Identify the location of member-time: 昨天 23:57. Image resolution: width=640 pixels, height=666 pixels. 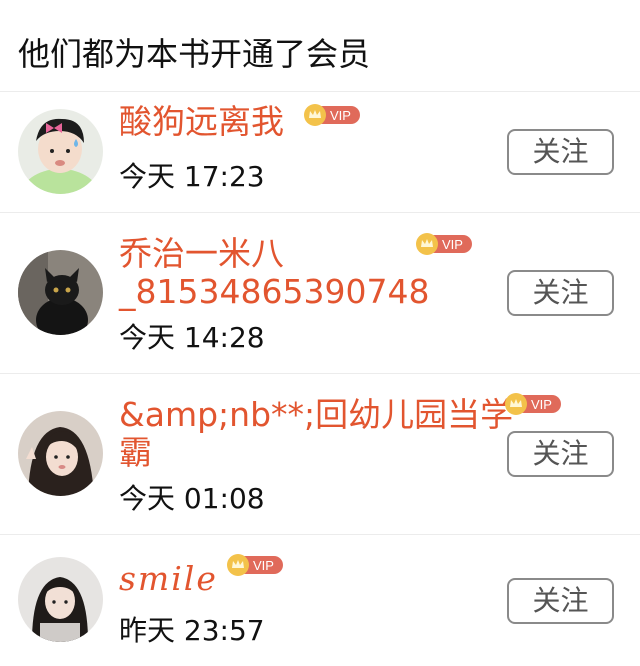
(192, 630).